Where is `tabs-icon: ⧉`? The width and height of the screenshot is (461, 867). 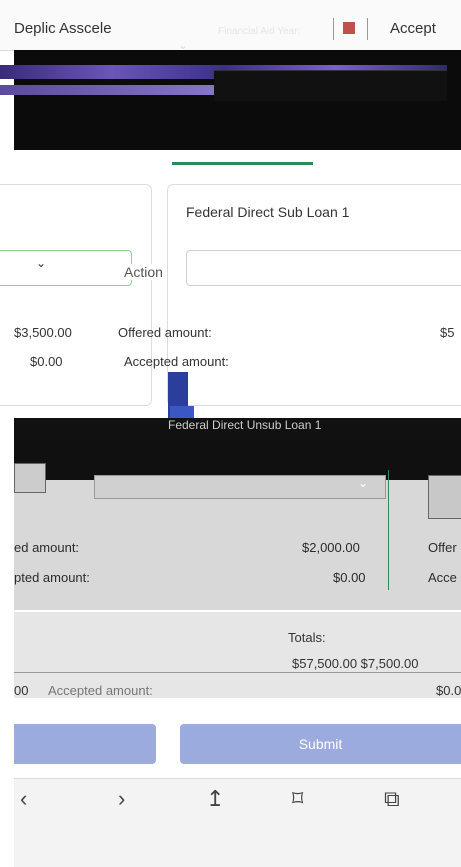 tabs-icon: ⧉ is located at coordinates (392, 799).